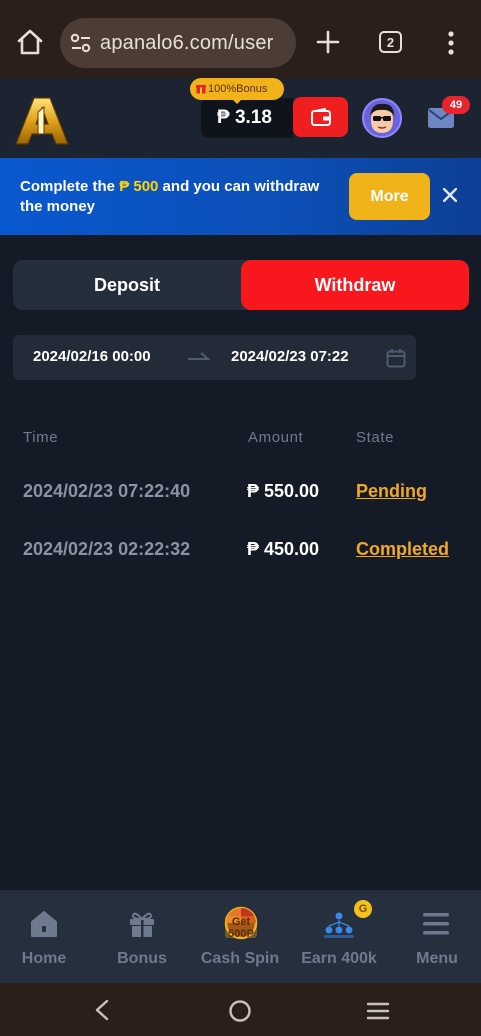  I want to click on bonus-badge: 100%Bonus, so click(237, 89).